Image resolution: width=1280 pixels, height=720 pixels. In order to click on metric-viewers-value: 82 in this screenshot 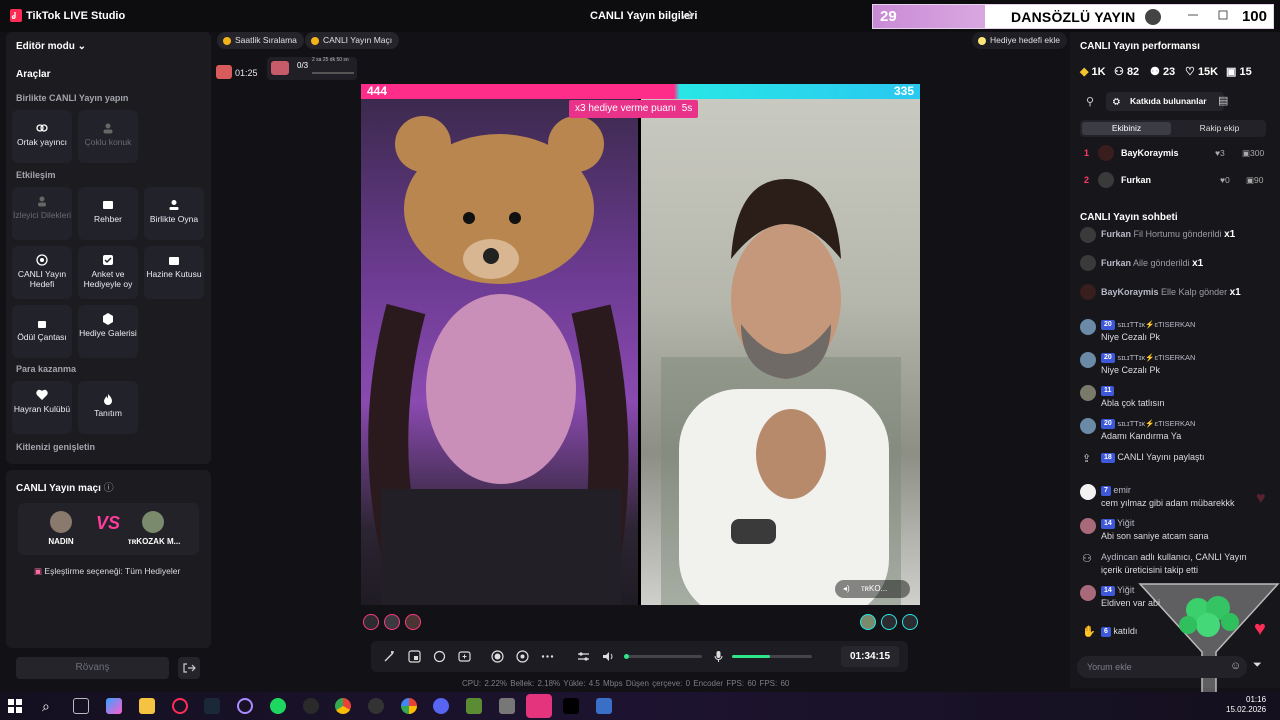, I will do `click(1133, 72)`.